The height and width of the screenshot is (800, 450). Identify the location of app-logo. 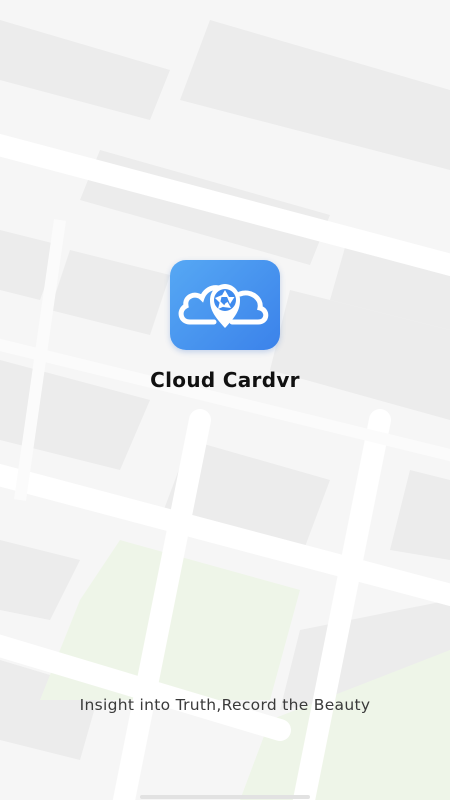
(225, 305).